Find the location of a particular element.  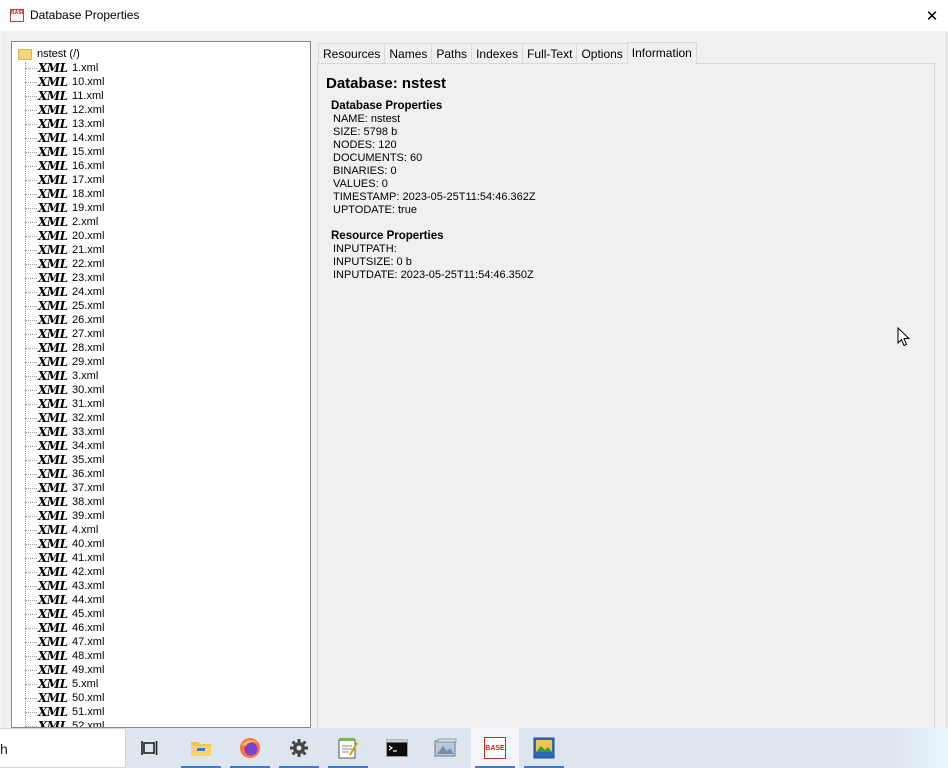

tree-item: XML 18.xml is located at coordinates (161, 194).